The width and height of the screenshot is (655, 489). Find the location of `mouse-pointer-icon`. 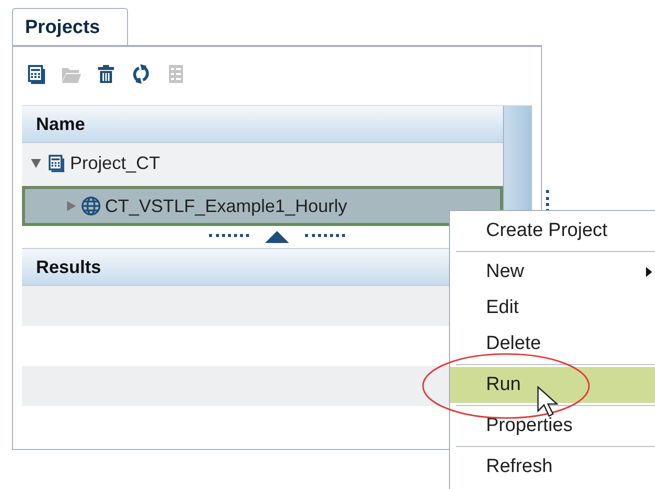

mouse-pointer-icon is located at coordinates (548, 402).